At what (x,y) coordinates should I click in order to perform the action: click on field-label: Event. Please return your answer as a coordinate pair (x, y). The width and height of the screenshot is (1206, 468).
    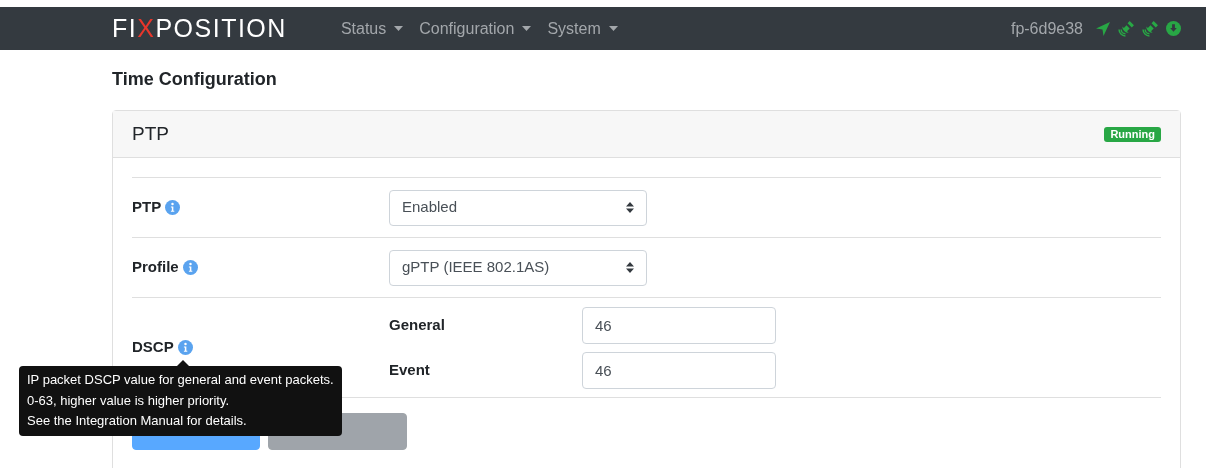
    Looking at the image, I should click on (410, 369).